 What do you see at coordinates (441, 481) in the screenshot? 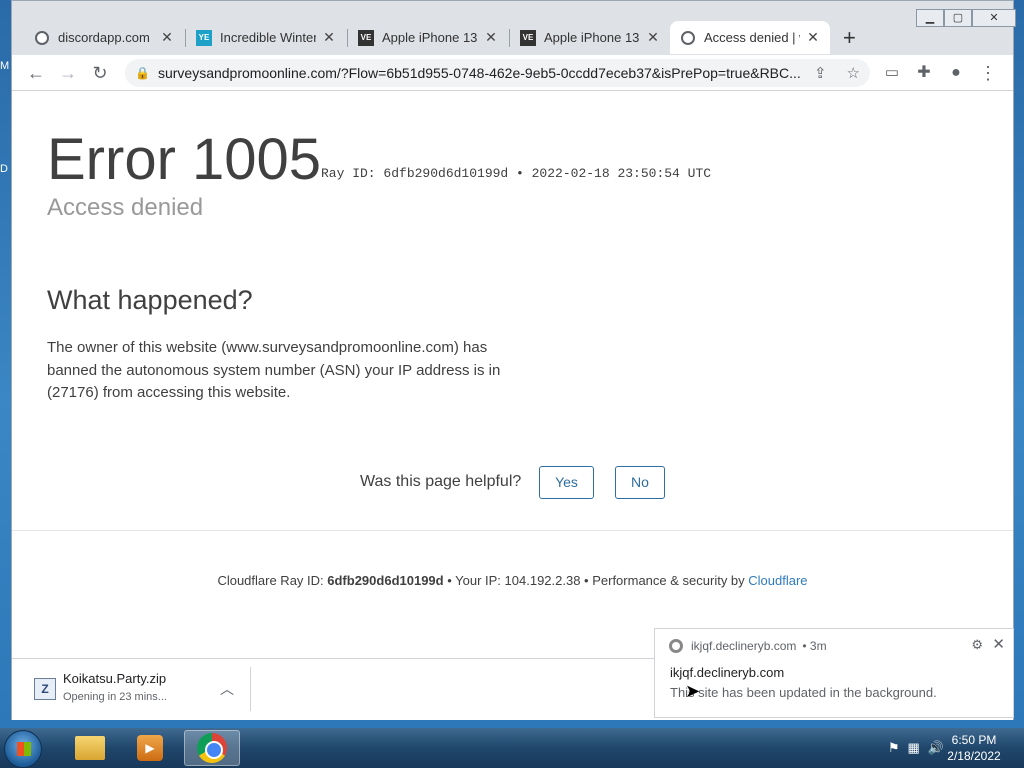
I see `helpful-question: Was this page helpful?` at bounding box center [441, 481].